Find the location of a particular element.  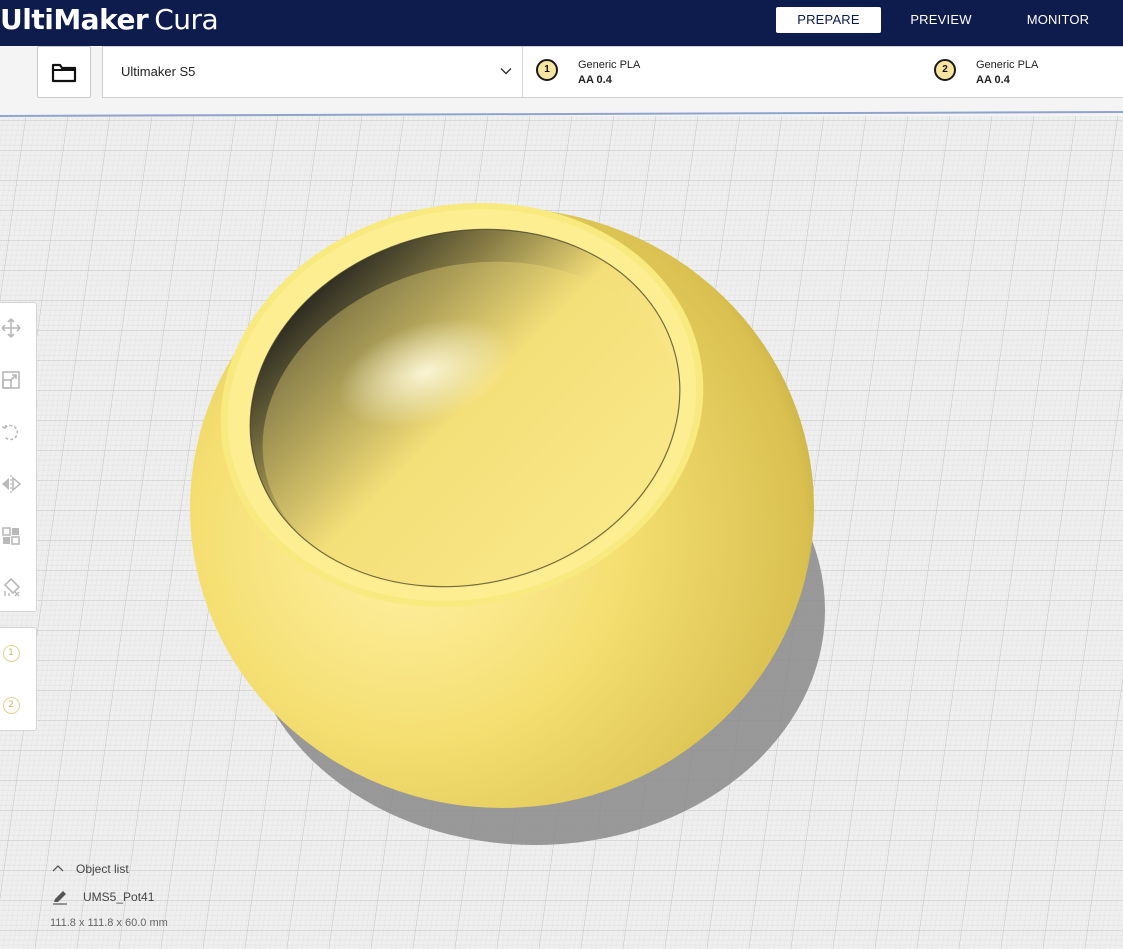

per-model-settings-icon is located at coordinates (11, 536).